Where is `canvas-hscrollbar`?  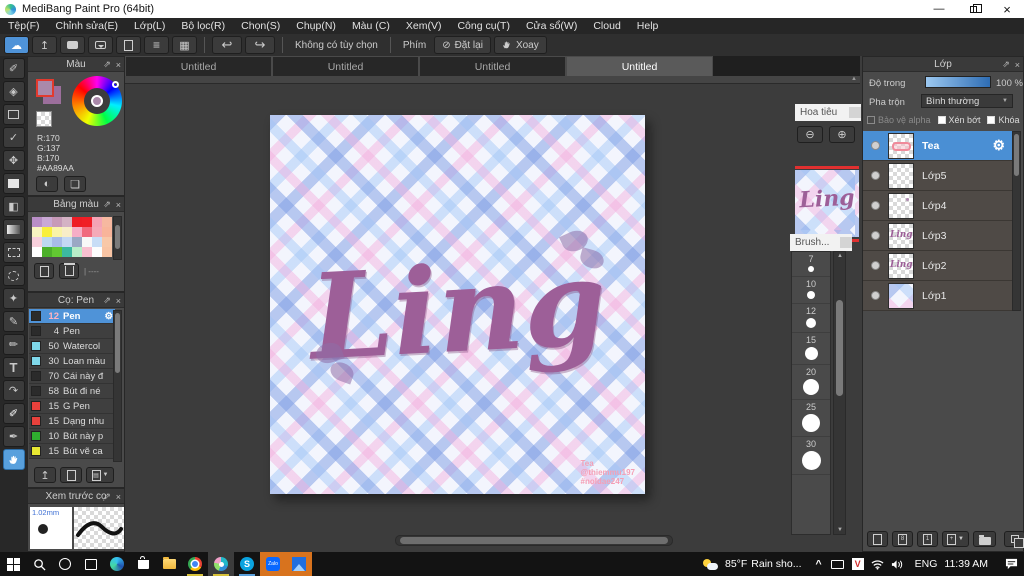
canvas-hscrollbar is located at coordinates (534, 540).